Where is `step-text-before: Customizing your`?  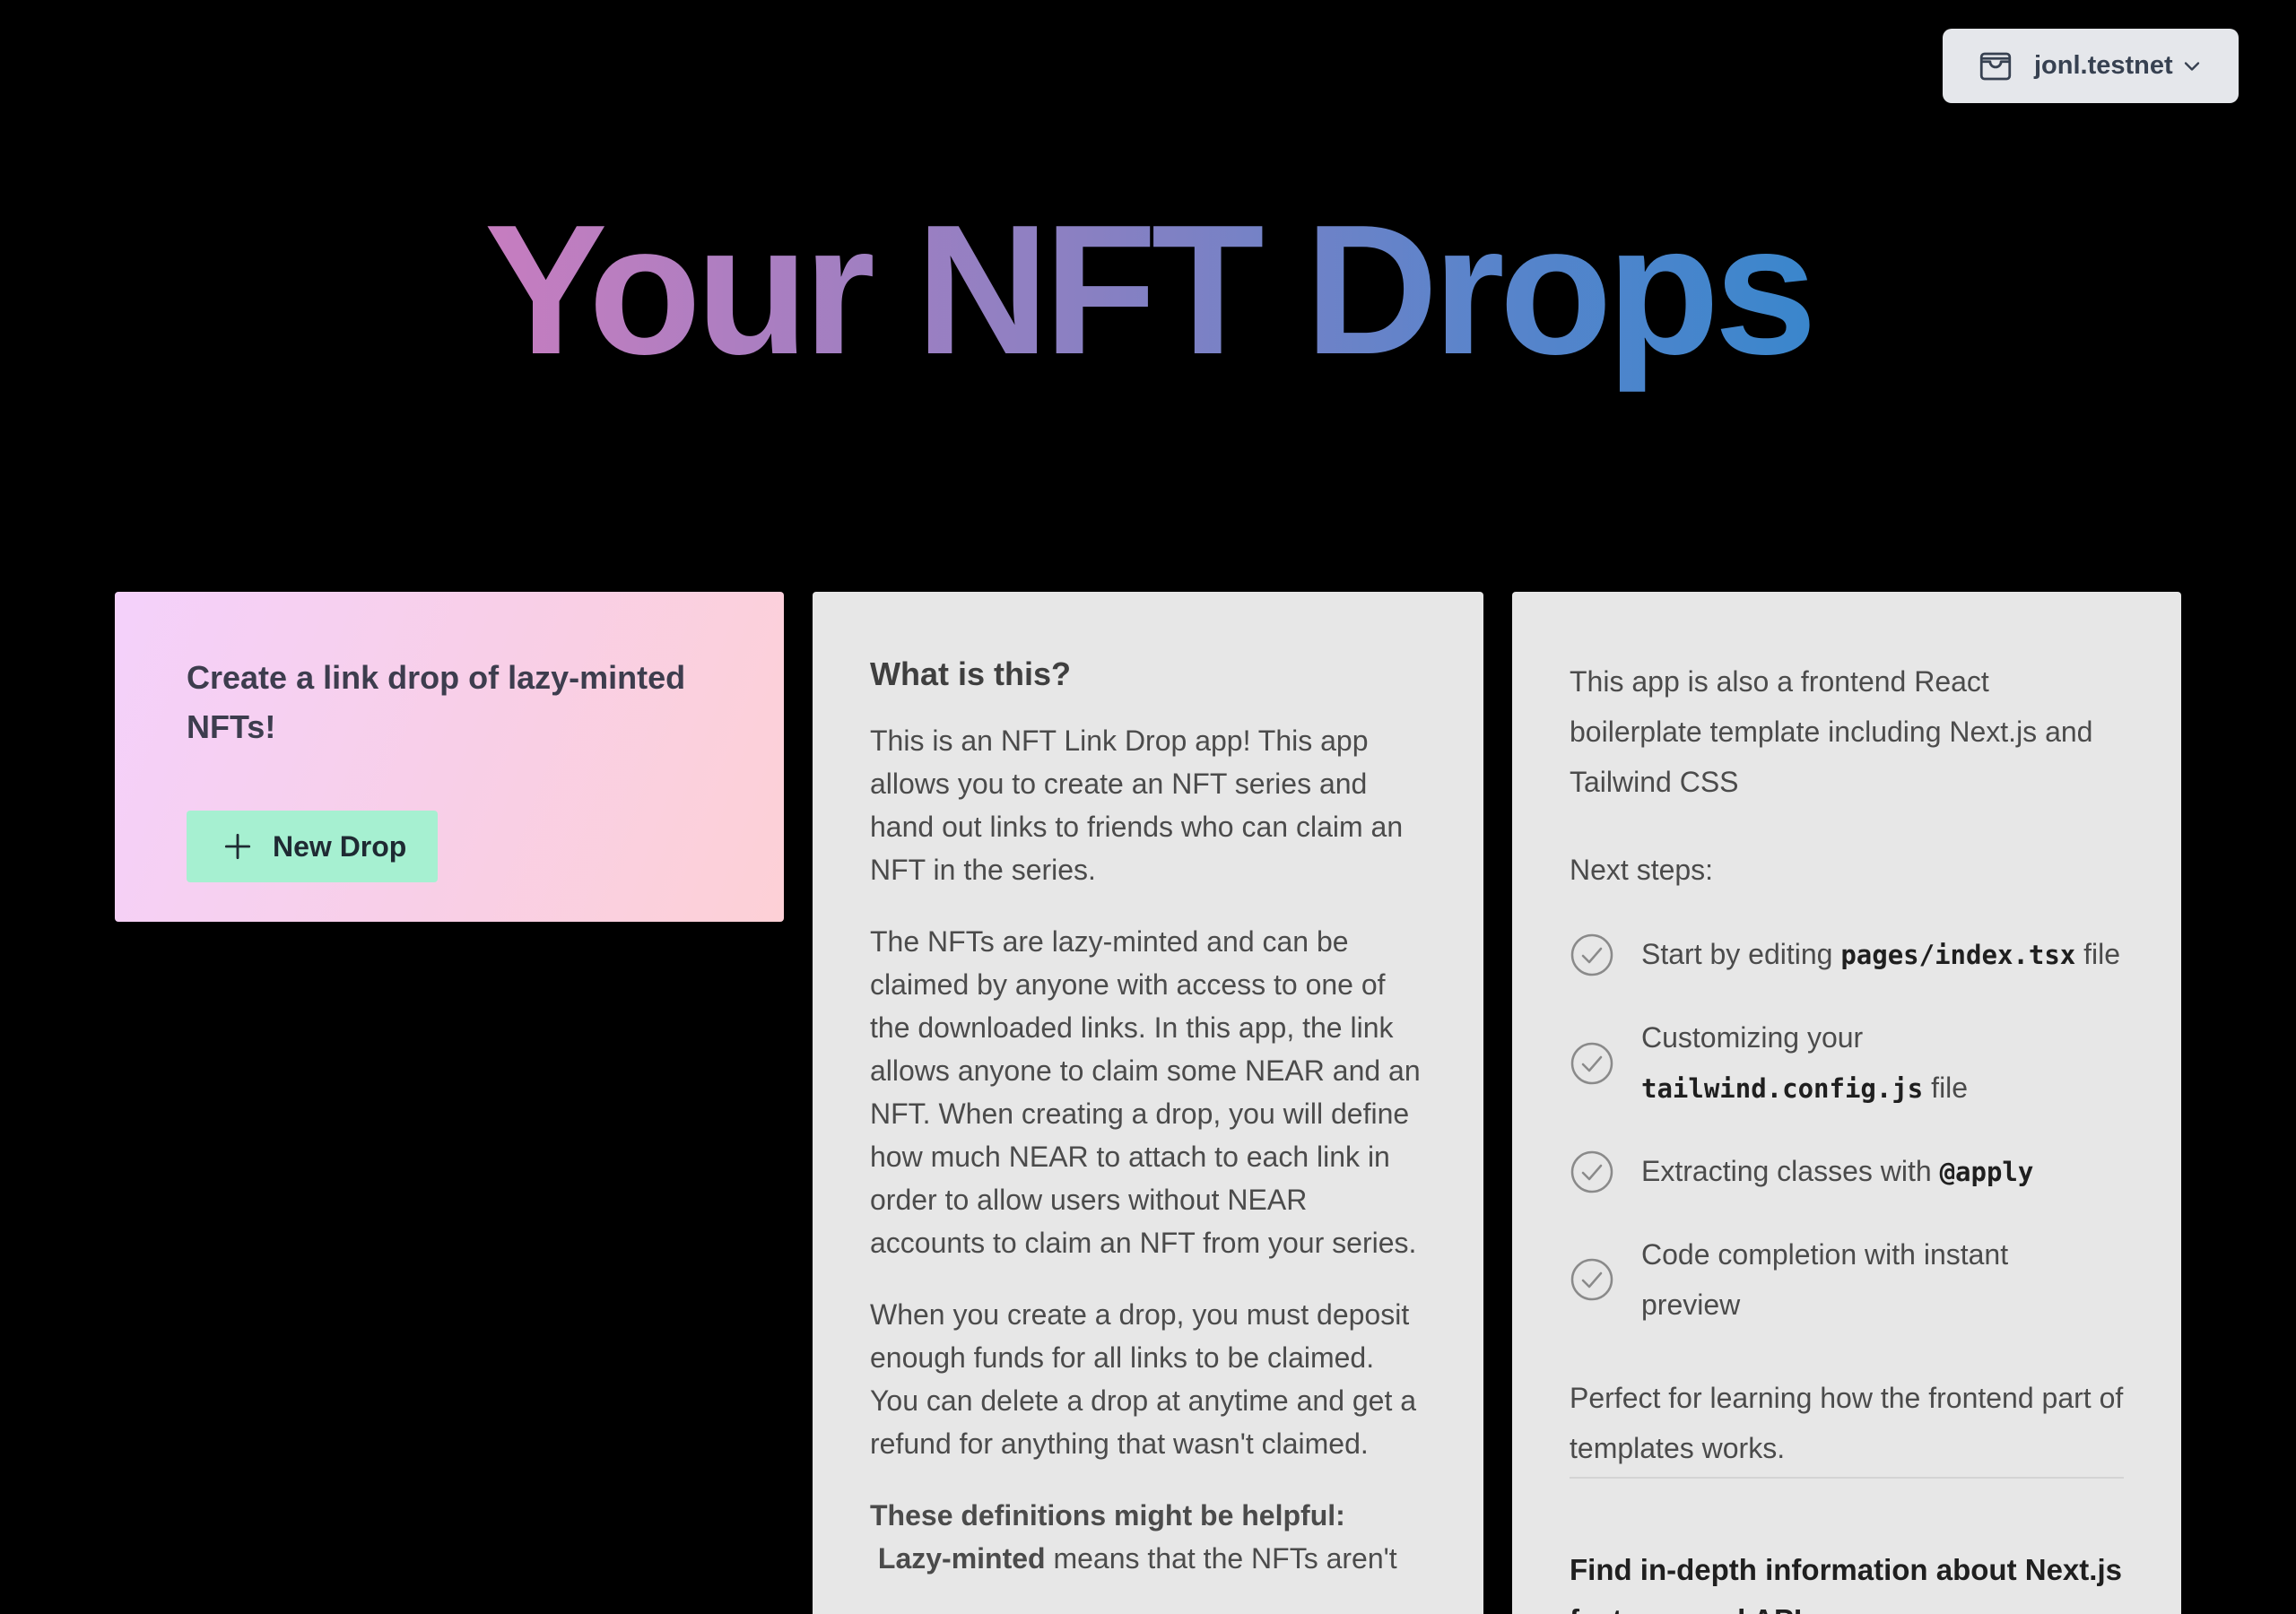
step-text-before: Customizing your is located at coordinates (1752, 1037).